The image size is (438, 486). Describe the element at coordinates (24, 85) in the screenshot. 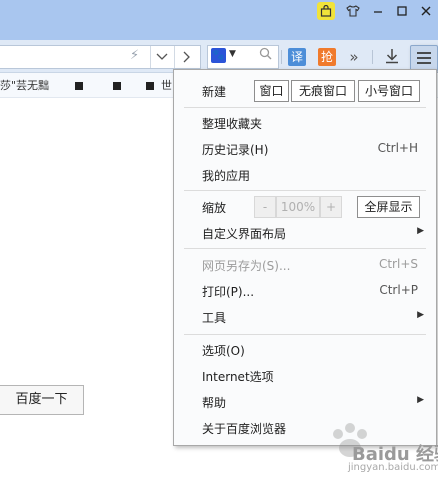

I see `bookmark-item: 莎"芸无黜` at that location.